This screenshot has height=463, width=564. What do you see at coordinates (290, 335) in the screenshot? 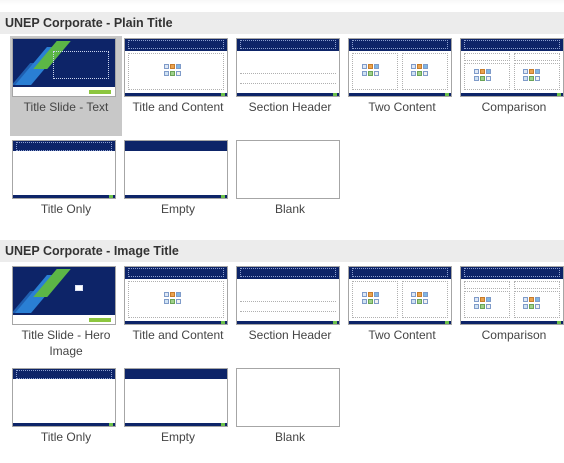
I see `layout-label: Section Header` at bounding box center [290, 335].